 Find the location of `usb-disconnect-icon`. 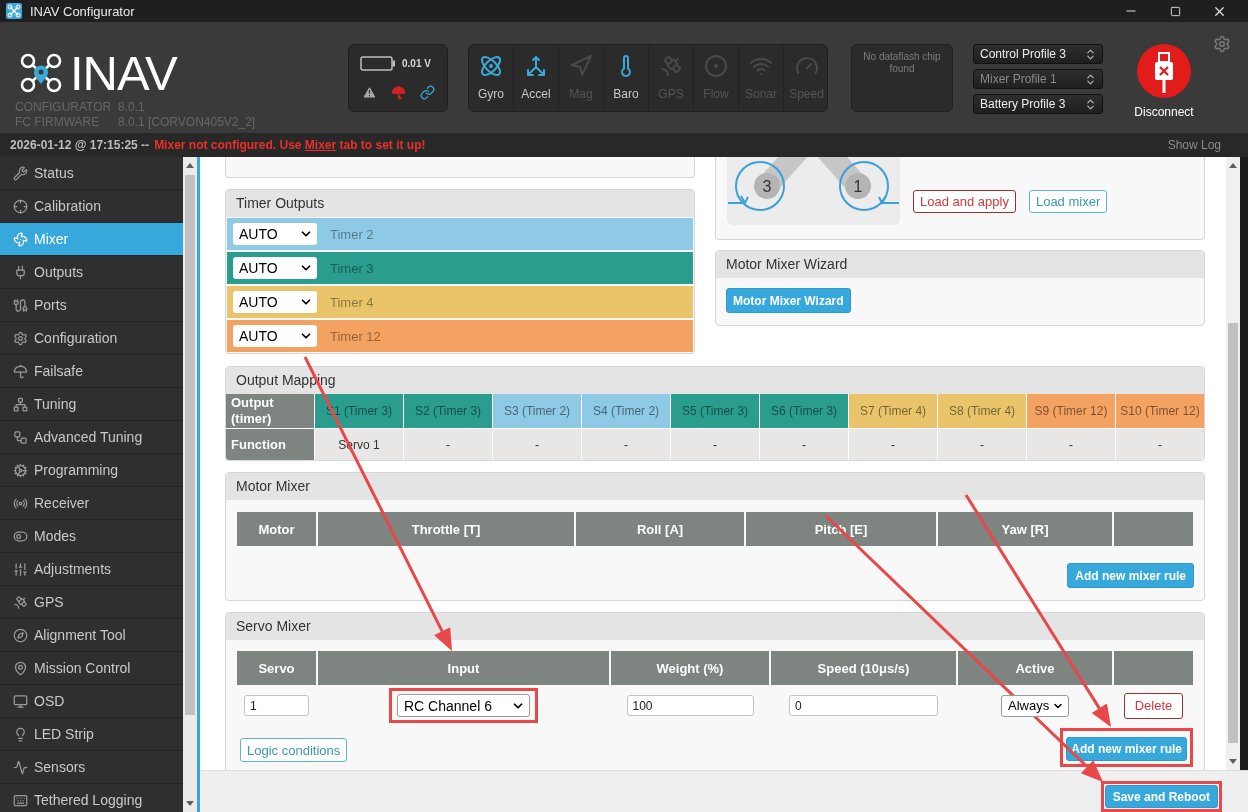

usb-disconnect-icon is located at coordinates (1164, 71).